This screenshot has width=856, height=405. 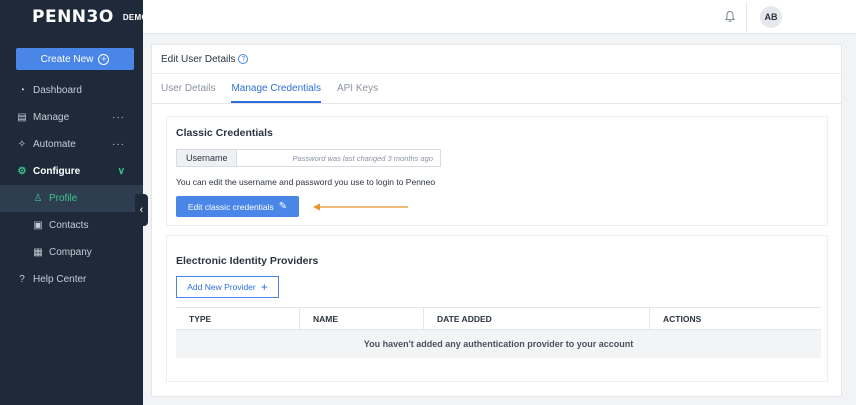 I want to click on sidebar-item-label: Configure, so click(x=57, y=171).